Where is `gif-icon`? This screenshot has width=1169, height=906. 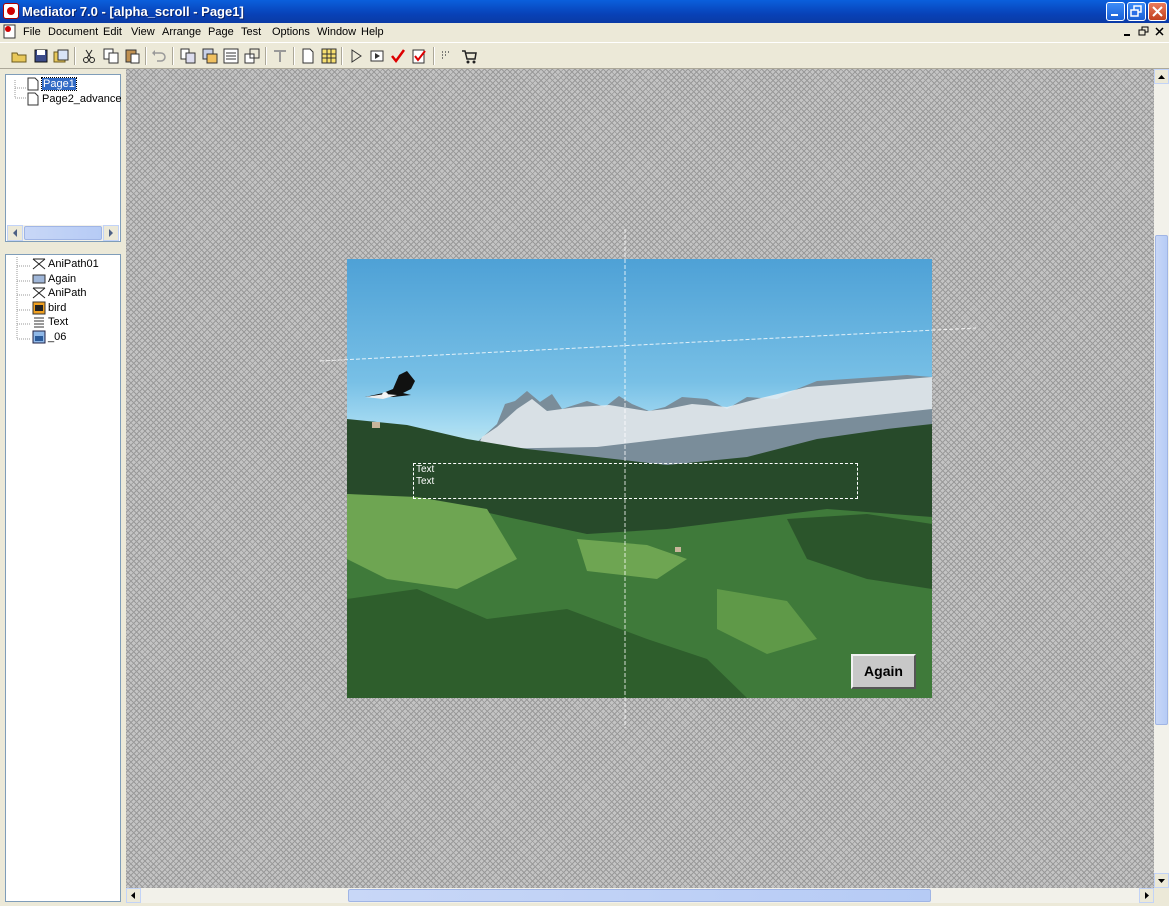 gif-icon is located at coordinates (39, 308).